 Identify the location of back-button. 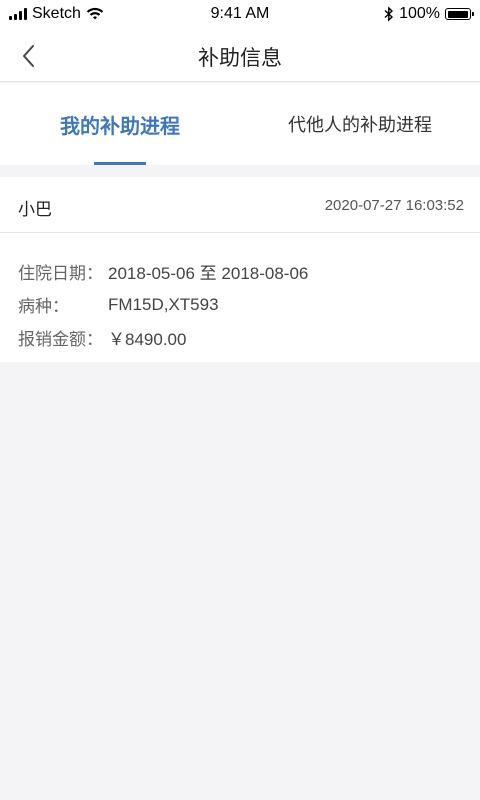
(28, 56).